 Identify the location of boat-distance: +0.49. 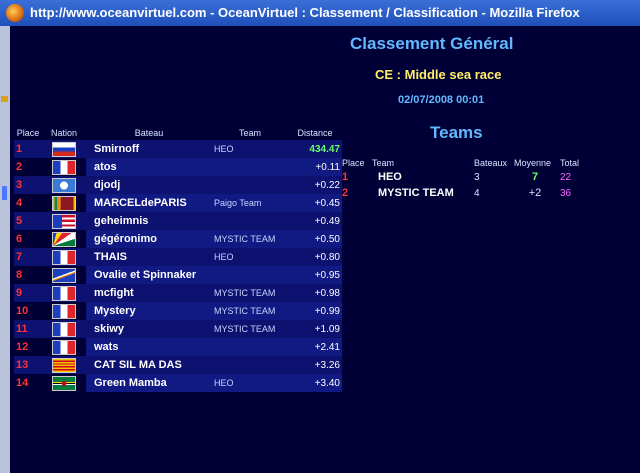
(315, 221).